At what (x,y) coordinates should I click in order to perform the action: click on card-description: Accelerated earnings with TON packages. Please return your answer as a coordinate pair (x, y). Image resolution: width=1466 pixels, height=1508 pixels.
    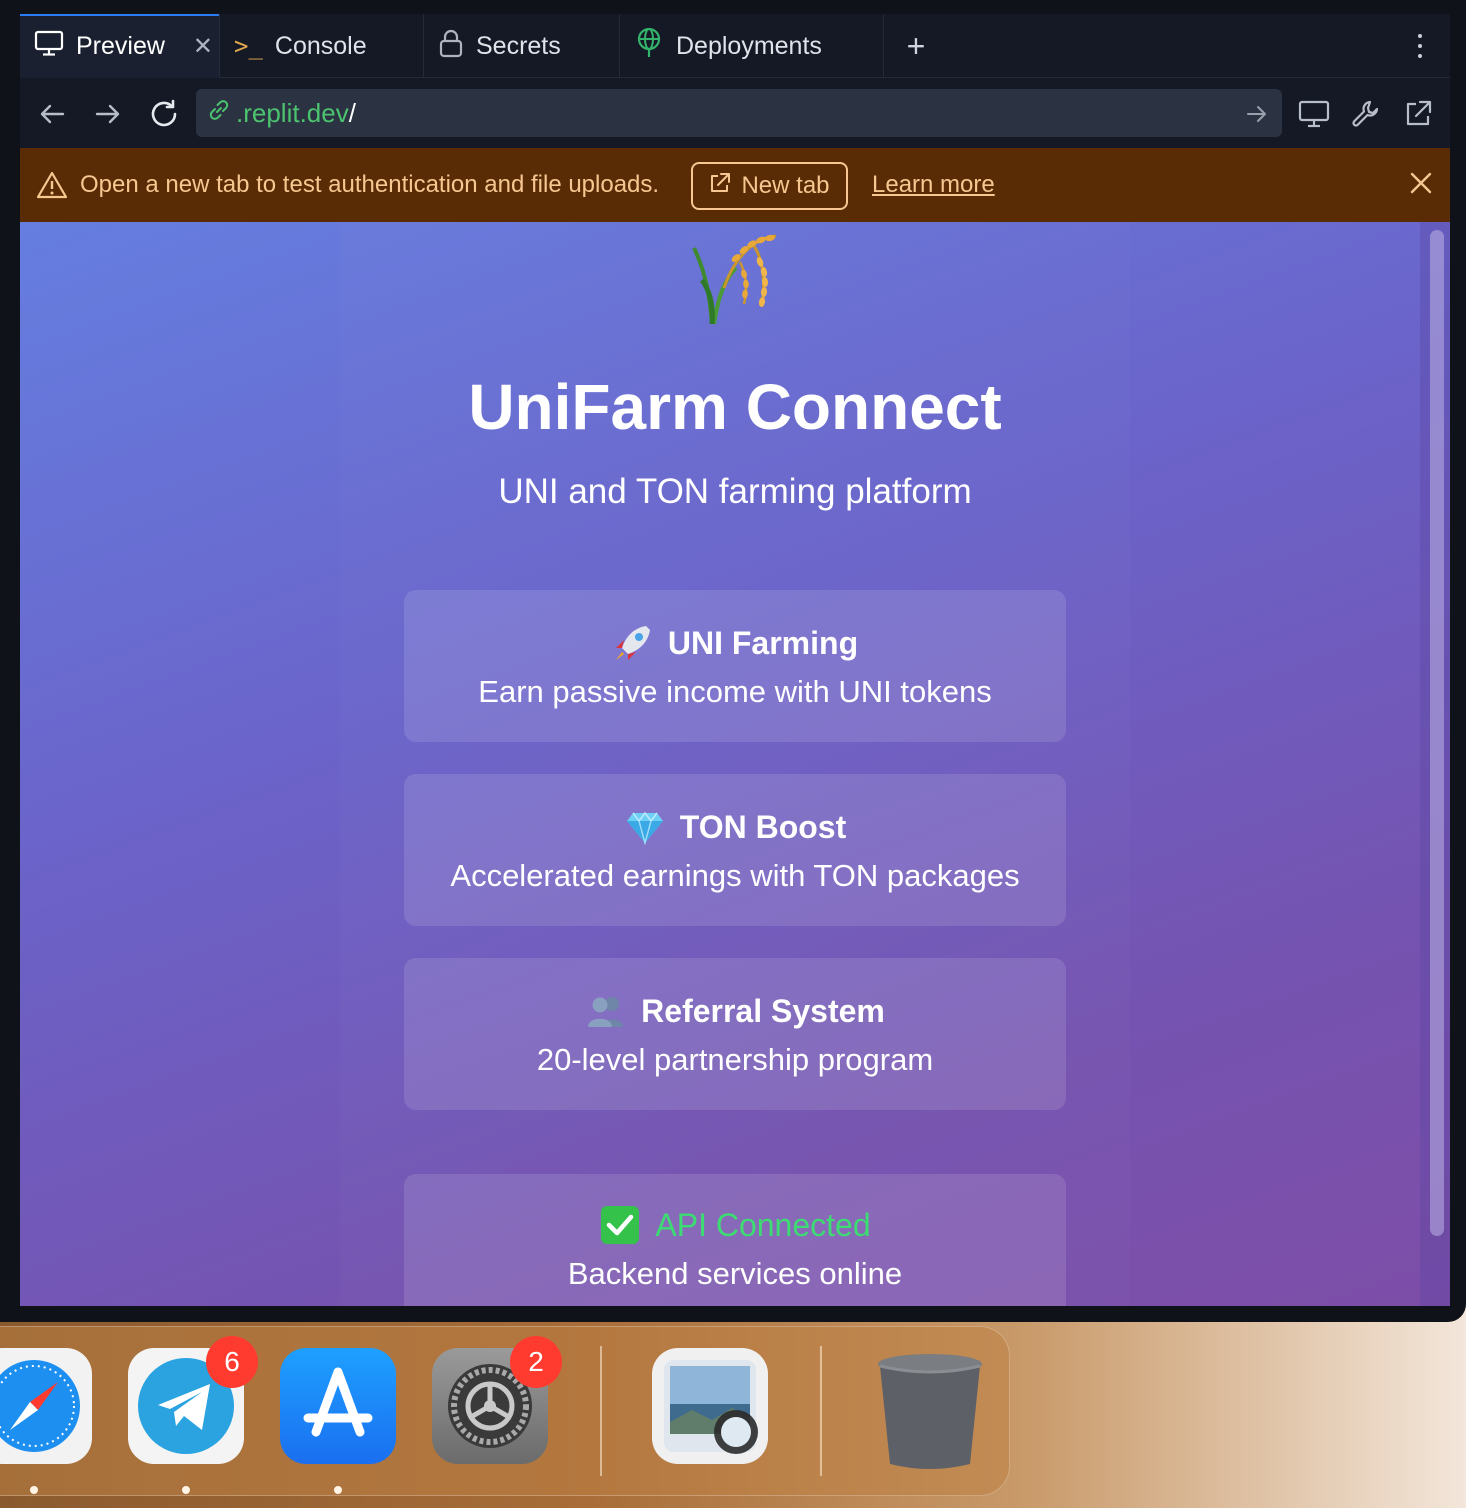
    Looking at the image, I should click on (735, 875).